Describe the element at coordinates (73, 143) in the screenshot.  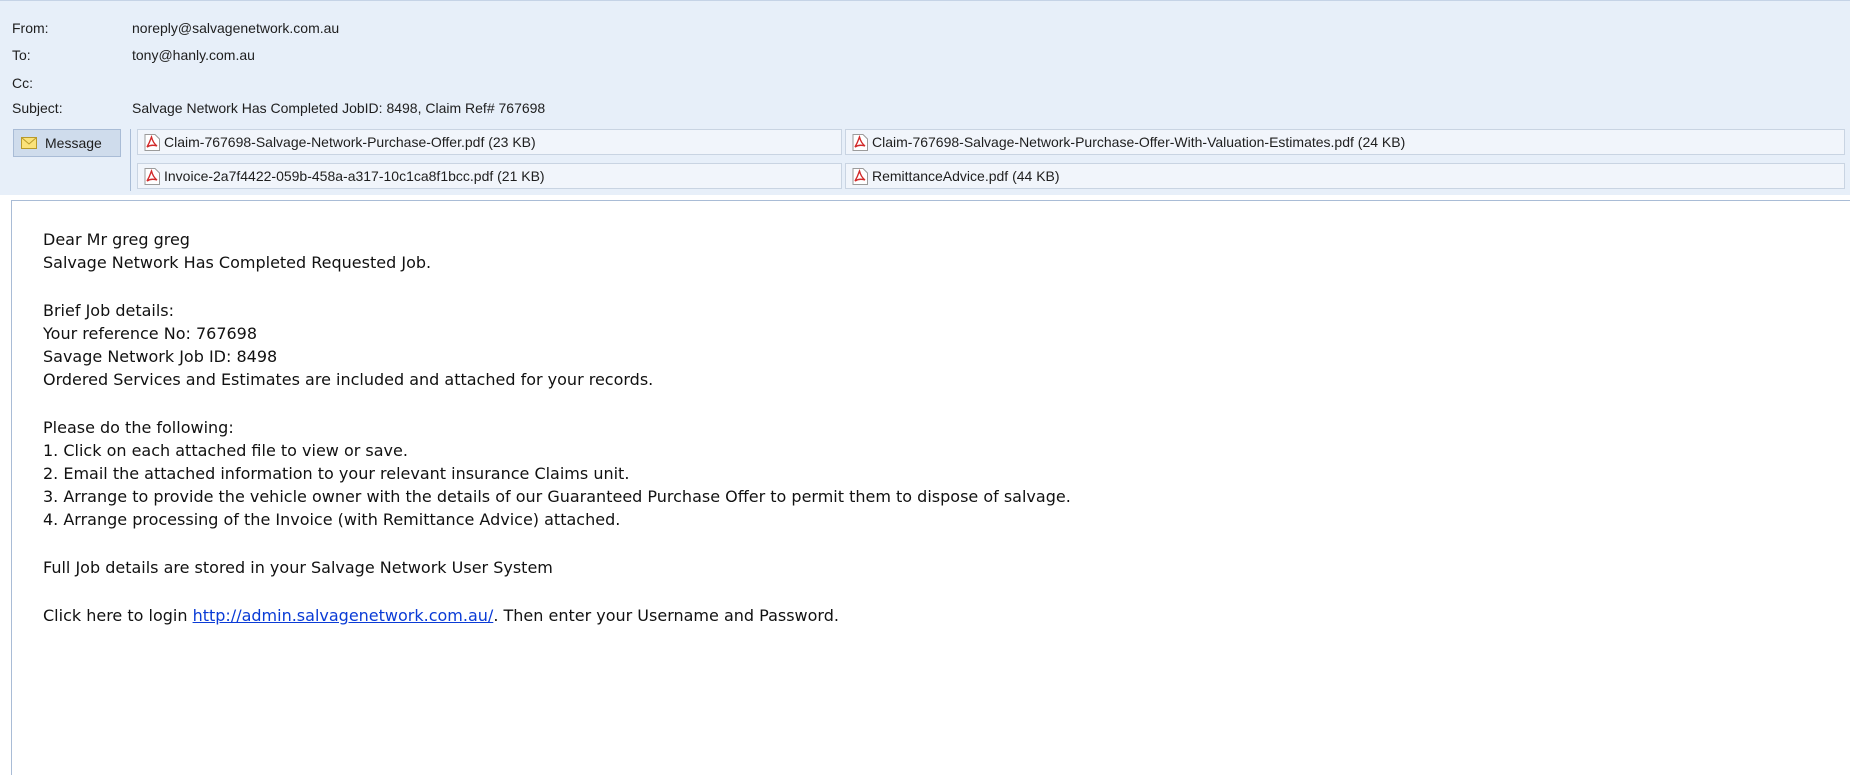
I see `message-tab-label: Message` at that location.